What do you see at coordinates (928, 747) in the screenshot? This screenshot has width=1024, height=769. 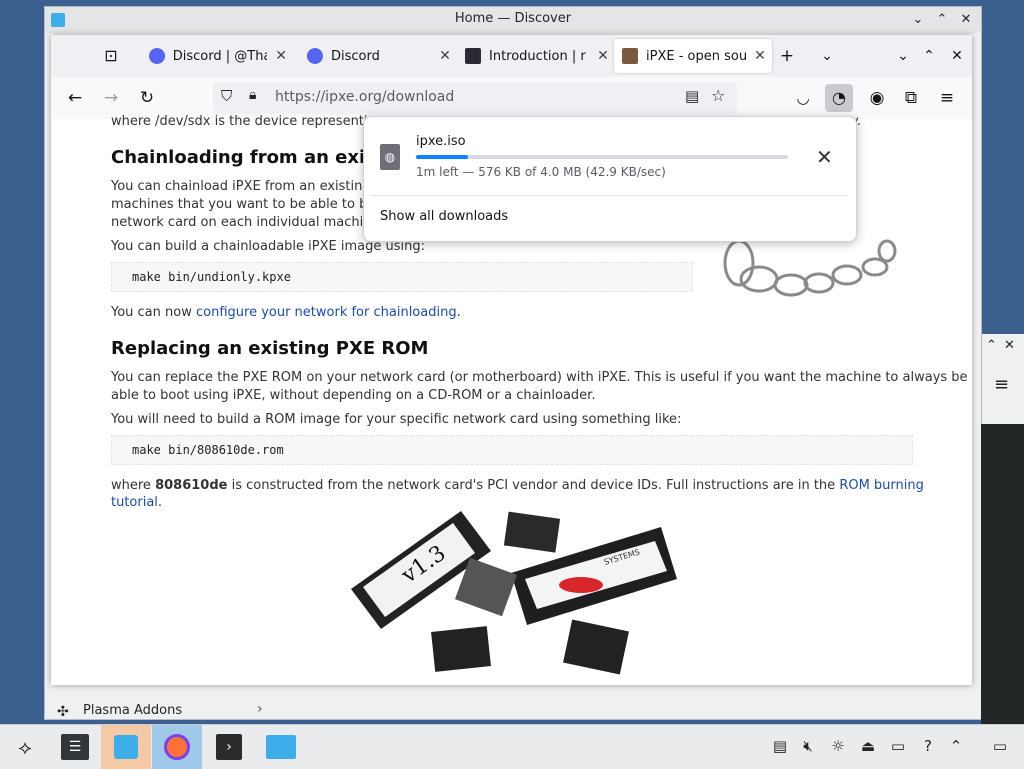 I see `help-icon: ?` at bounding box center [928, 747].